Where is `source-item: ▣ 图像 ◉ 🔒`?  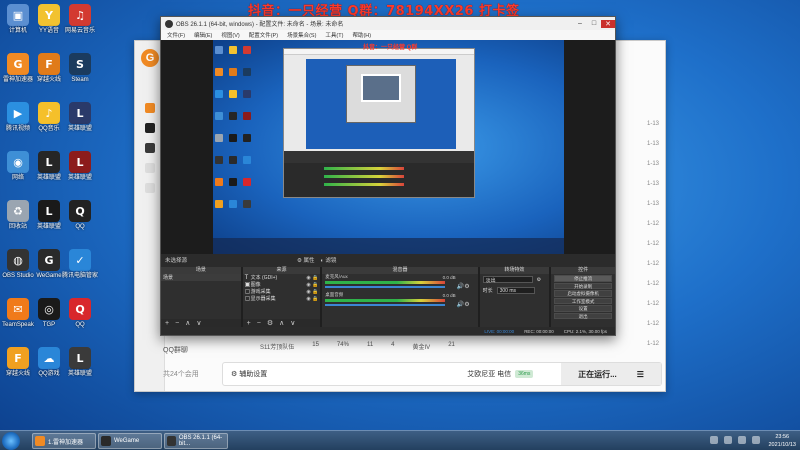 source-item: ▣ 图像 ◉ 🔒 is located at coordinates (282, 285).